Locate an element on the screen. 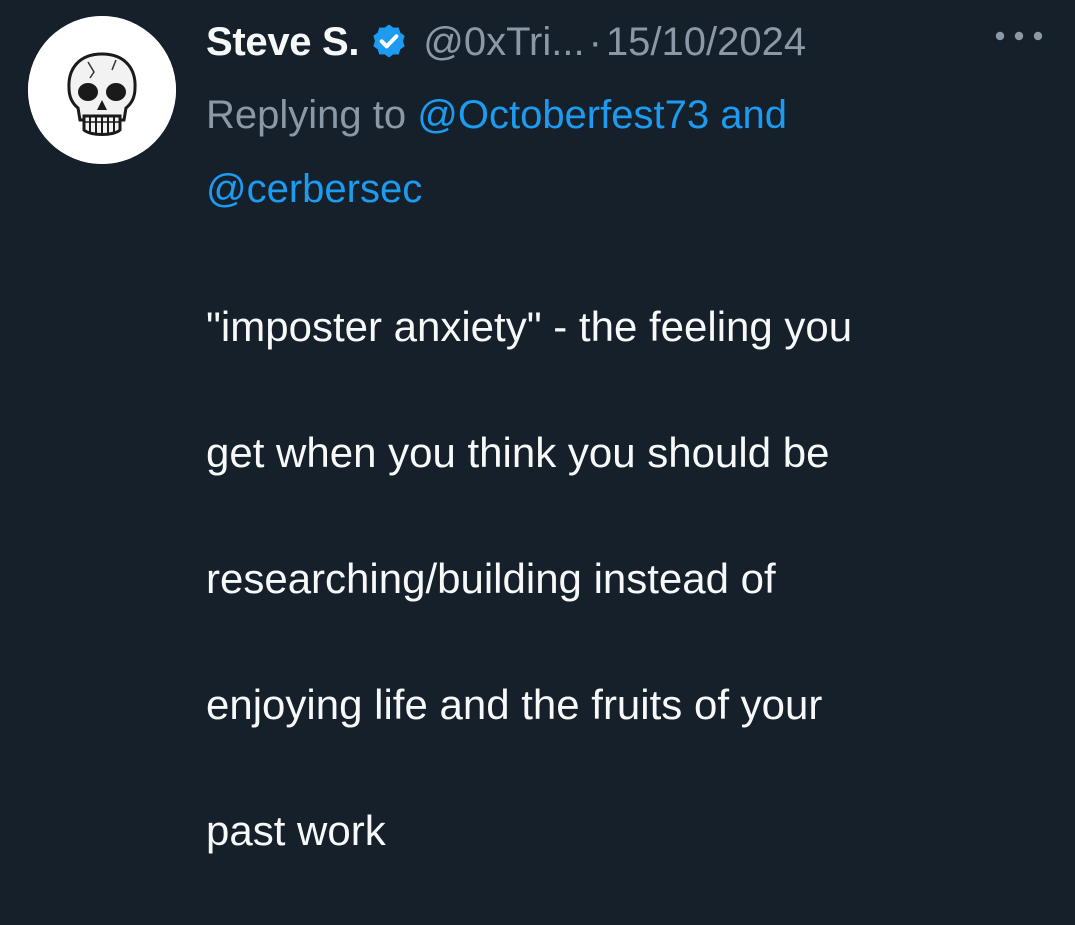  reply-mention-octoberfest73: @Octoberfest73 is located at coordinates (563, 115).